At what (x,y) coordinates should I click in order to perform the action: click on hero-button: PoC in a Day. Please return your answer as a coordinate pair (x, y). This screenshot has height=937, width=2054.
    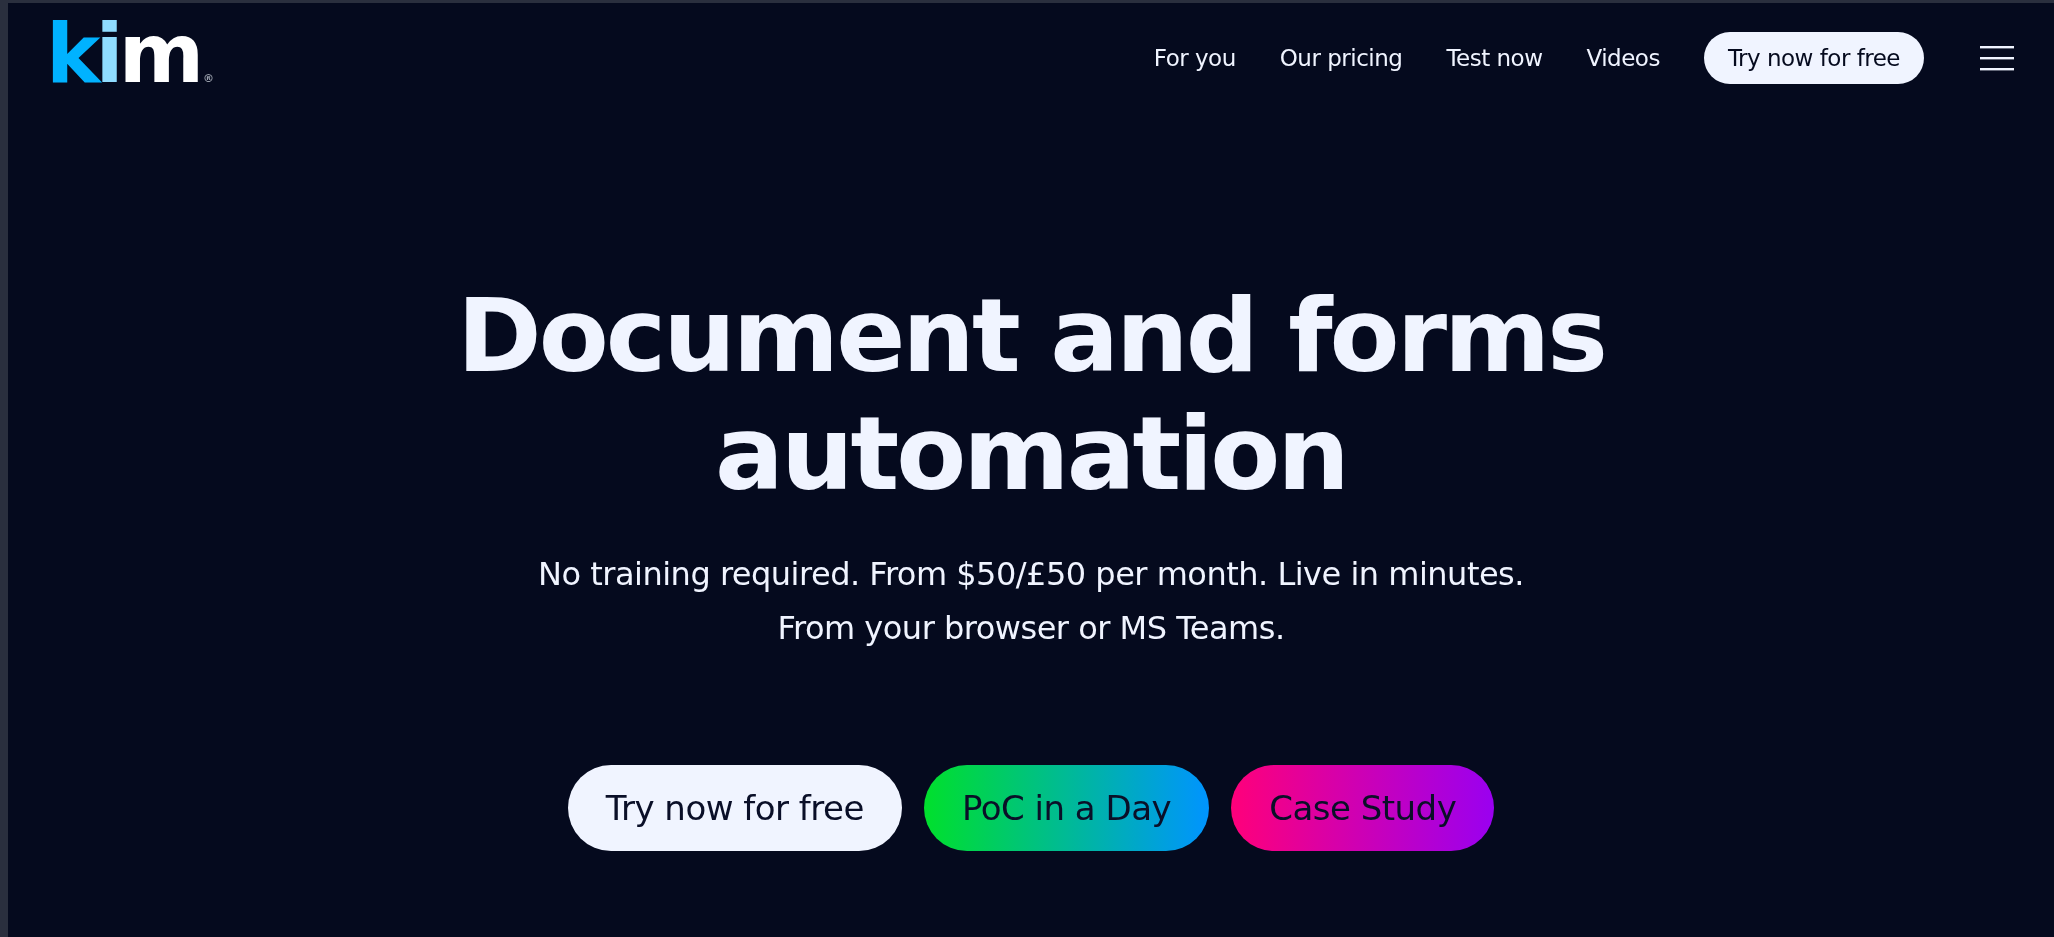
    Looking at the image, I should click on (1066, 808).